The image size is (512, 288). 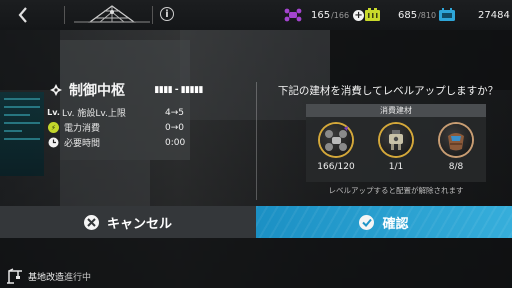 What do you see at coordinates (395, 224) in the screenshot?
I see `confirm-label: 確認` at bounding box center [395, 224].